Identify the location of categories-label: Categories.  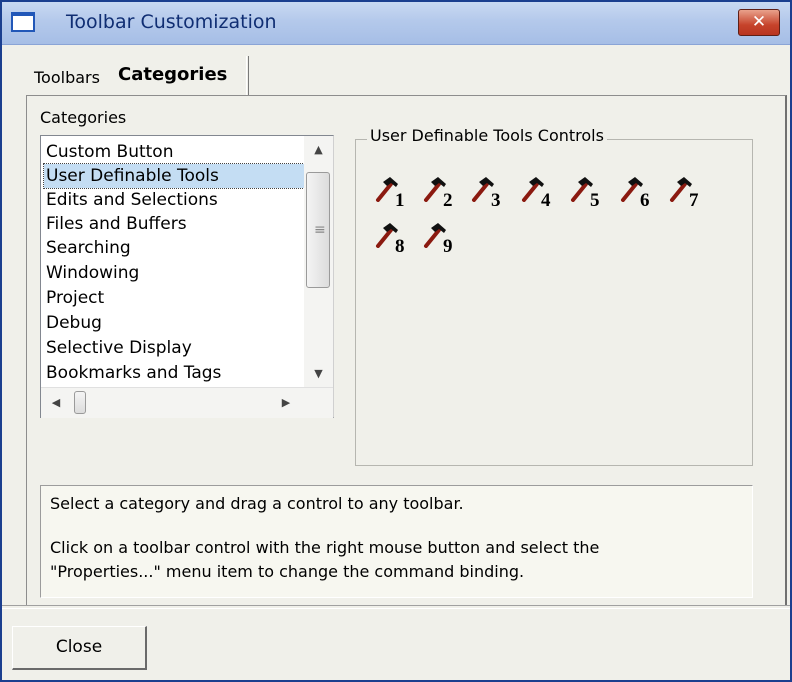
(83, 117).